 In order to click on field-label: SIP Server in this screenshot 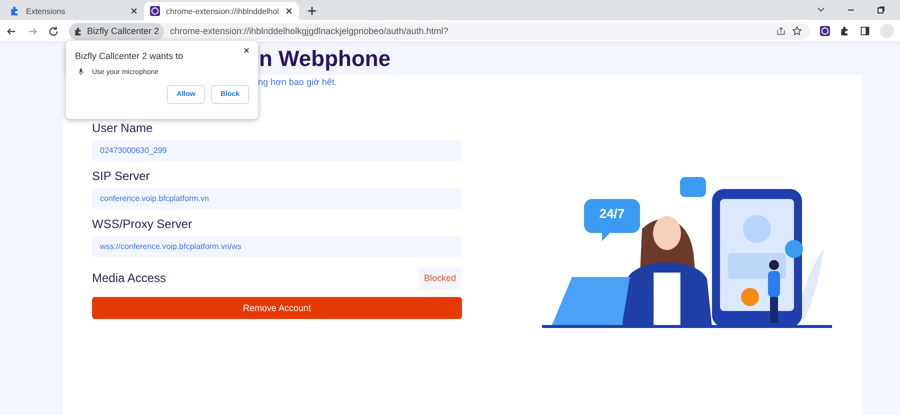, I will do `click(121, 176)`.